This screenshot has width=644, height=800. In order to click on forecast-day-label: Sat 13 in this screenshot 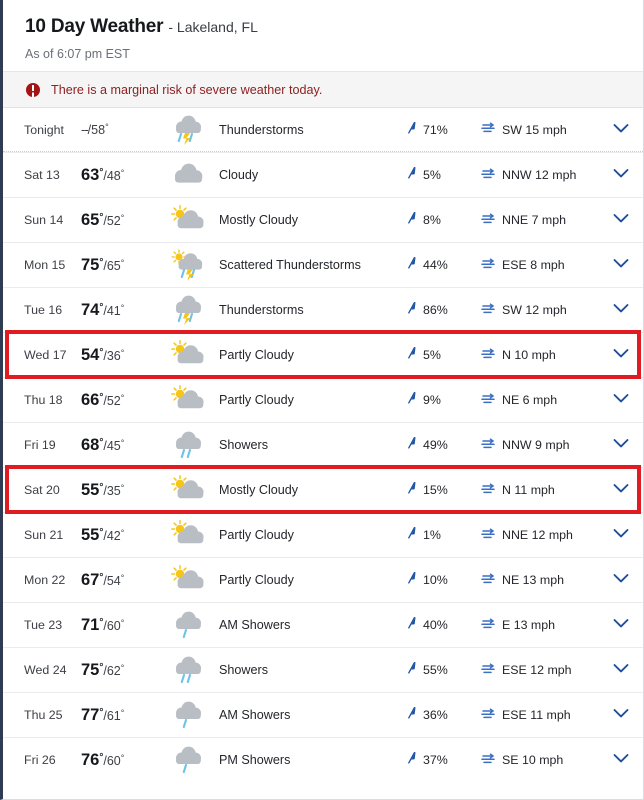, I will do `click(42, 175)`.